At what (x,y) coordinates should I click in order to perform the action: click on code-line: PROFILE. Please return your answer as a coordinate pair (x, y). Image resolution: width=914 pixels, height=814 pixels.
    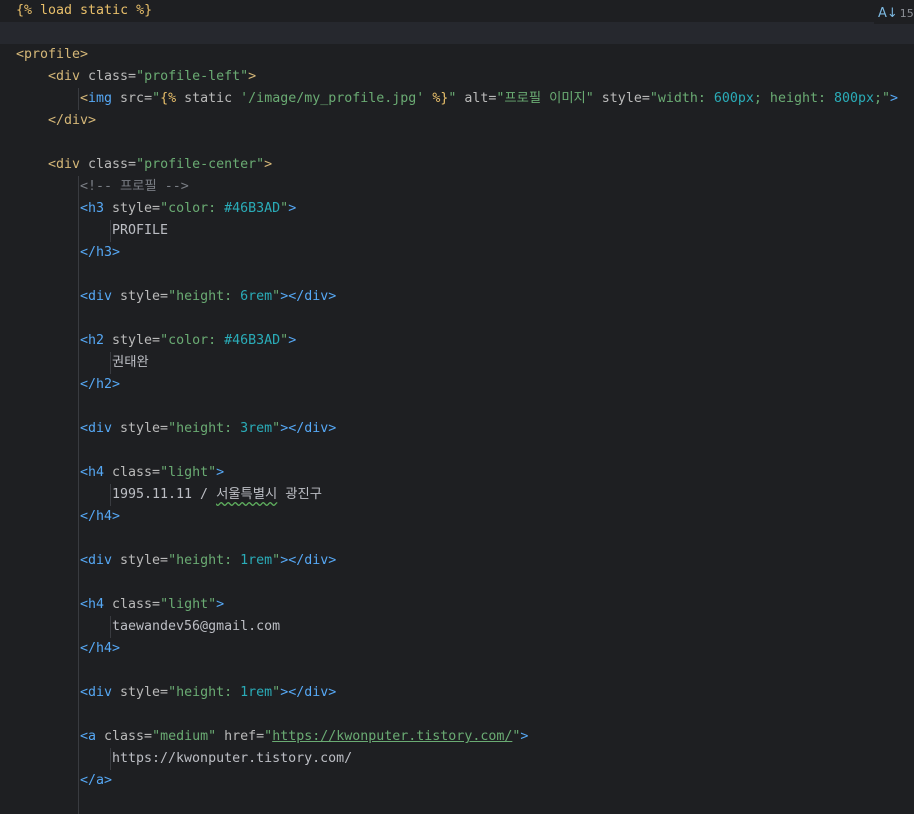
    Looking at the image, I should click on (457, 231).